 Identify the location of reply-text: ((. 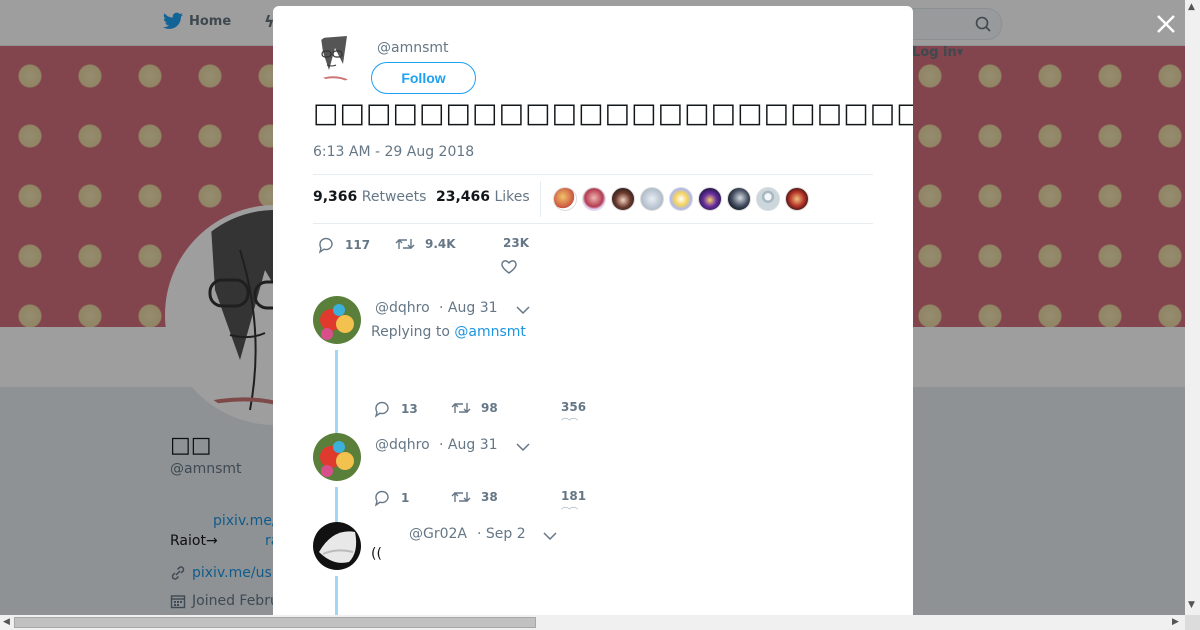
(376, 554).